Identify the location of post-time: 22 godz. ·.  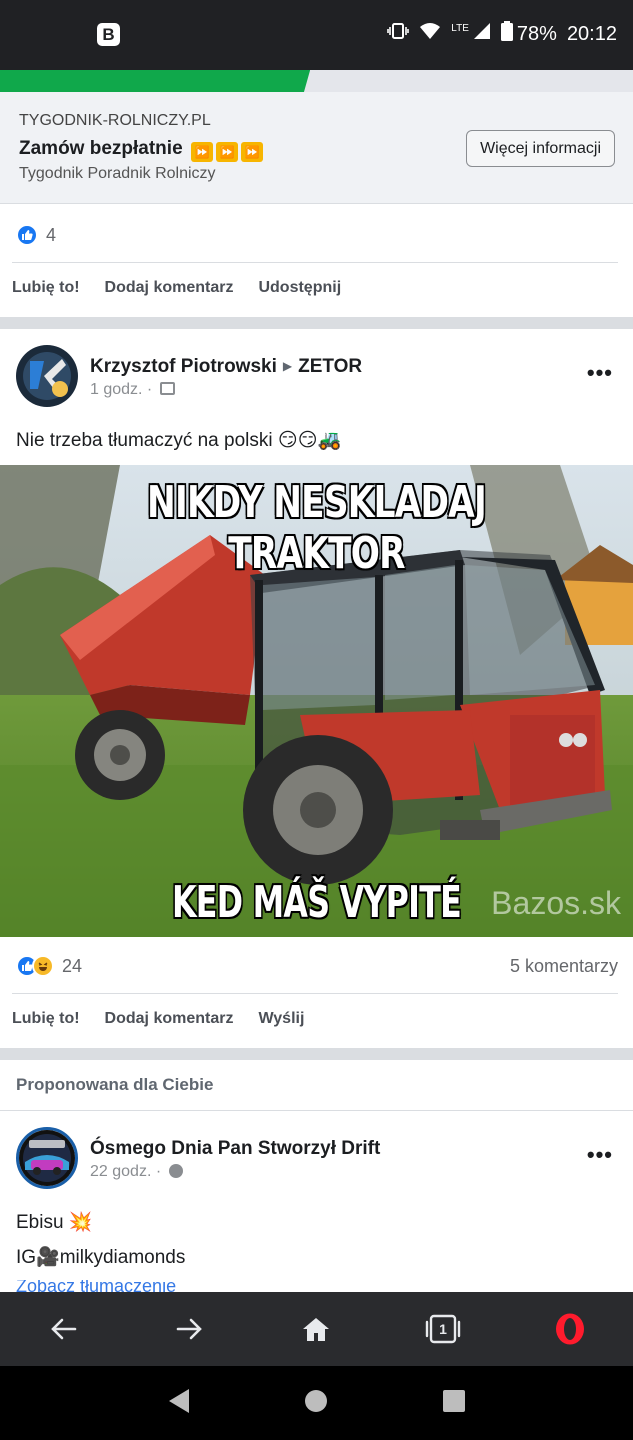
(125, 1171).